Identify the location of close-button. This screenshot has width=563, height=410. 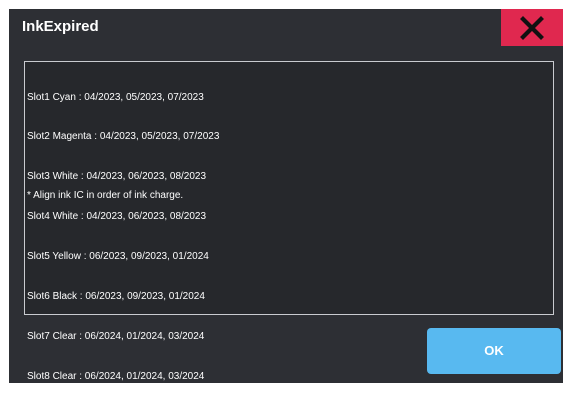
(532, 27).